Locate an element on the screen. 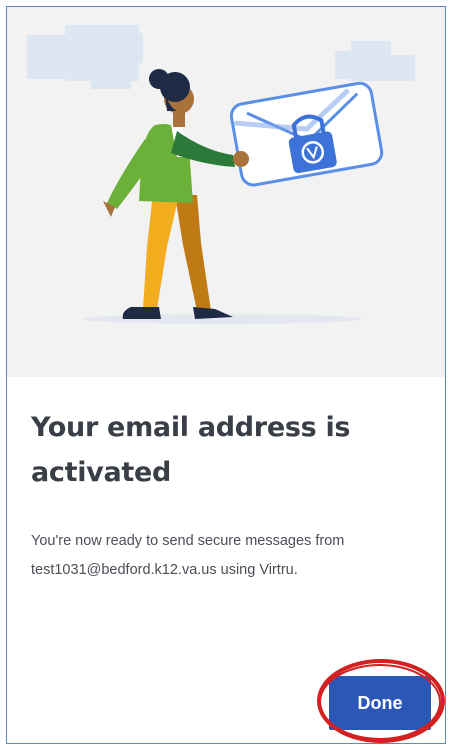  envelope-lock-icon is located at coordinates (306, 134).